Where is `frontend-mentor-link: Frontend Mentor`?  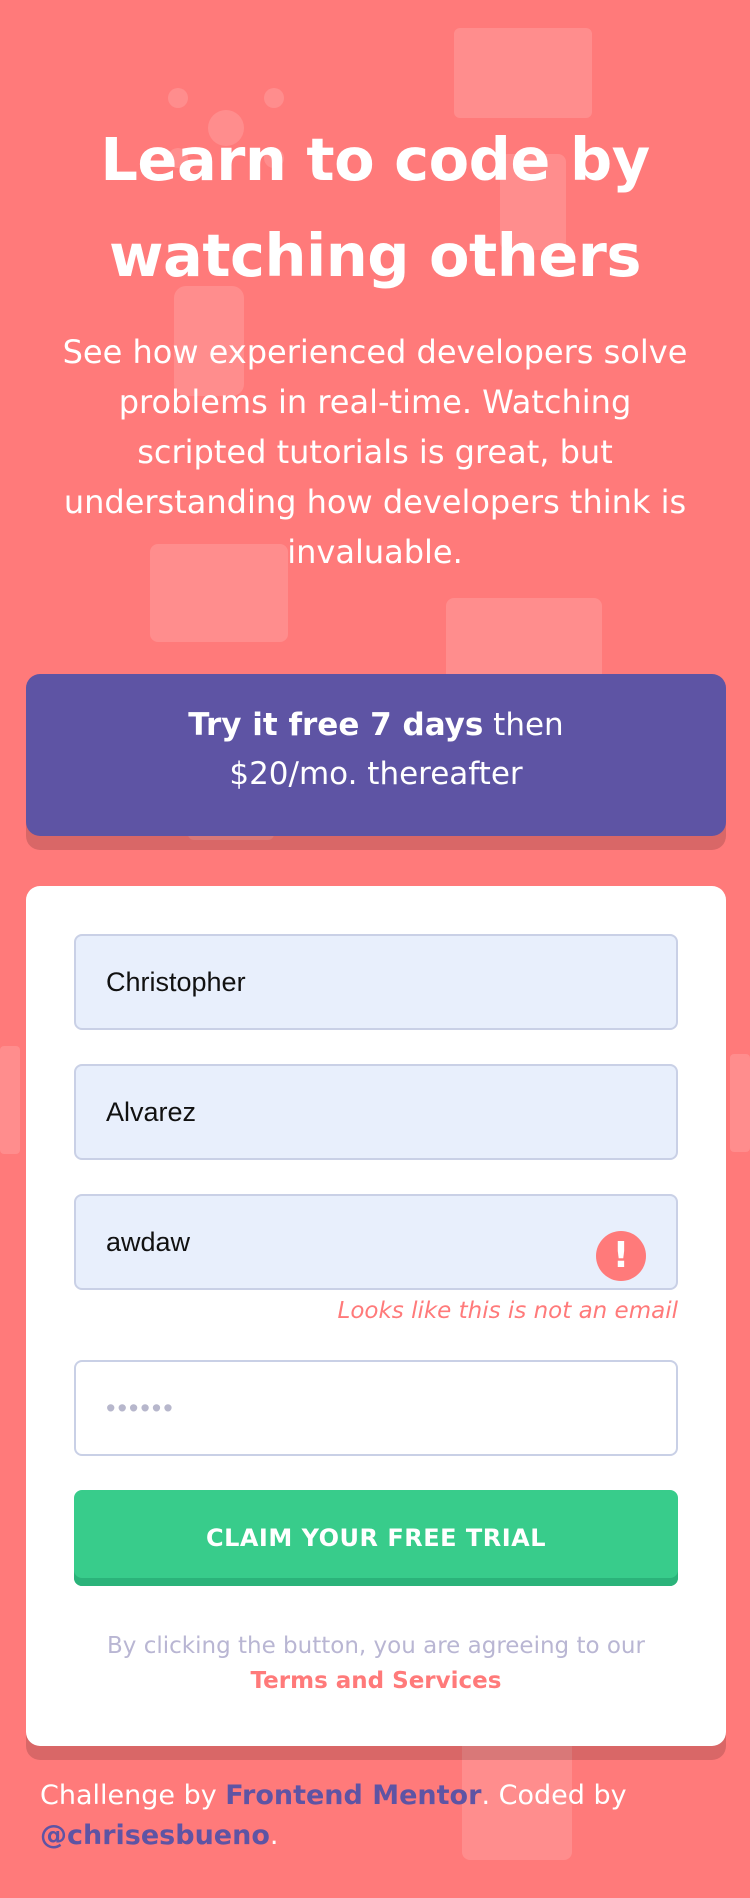
frontend-mentor-link: Frontend Mentor is located at coordinates (353, 1795).